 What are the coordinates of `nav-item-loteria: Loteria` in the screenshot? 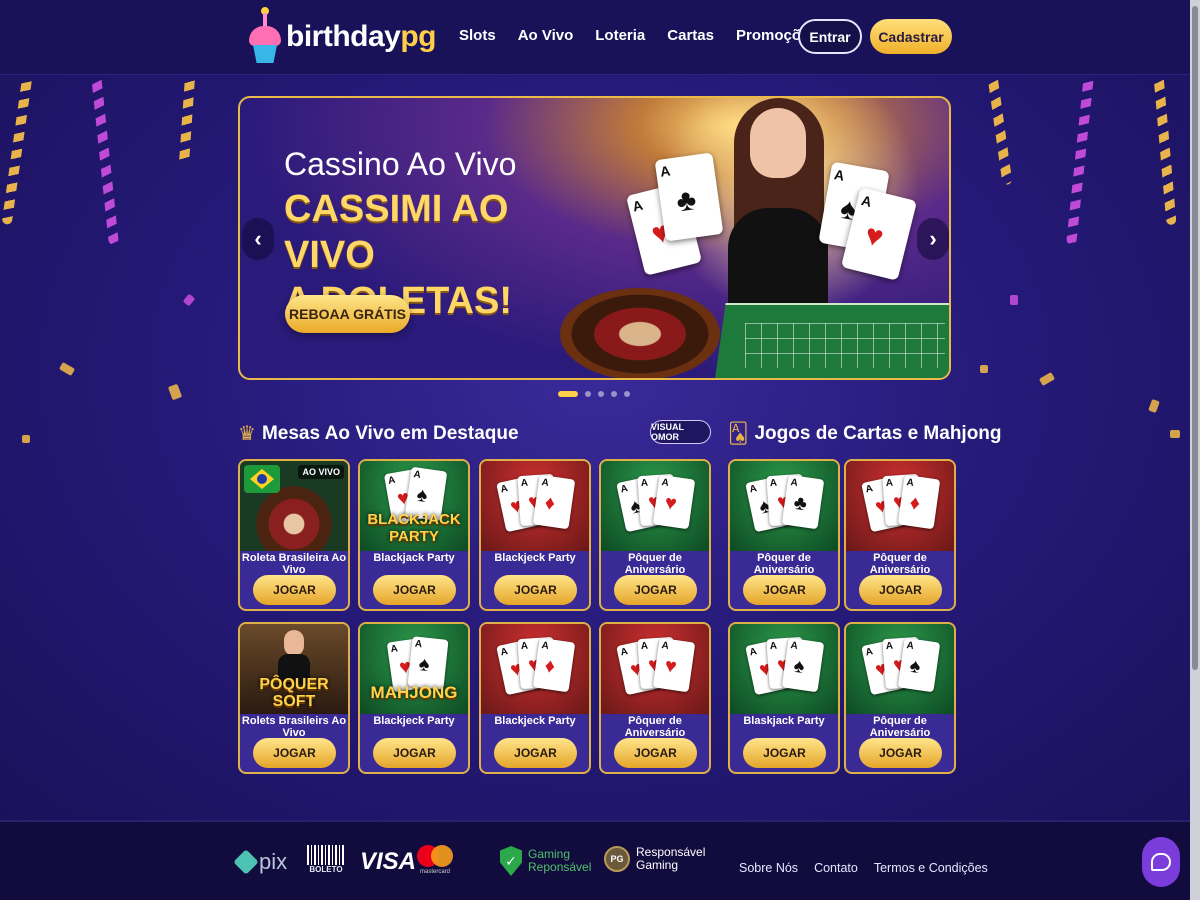 It's located at (620, 35).